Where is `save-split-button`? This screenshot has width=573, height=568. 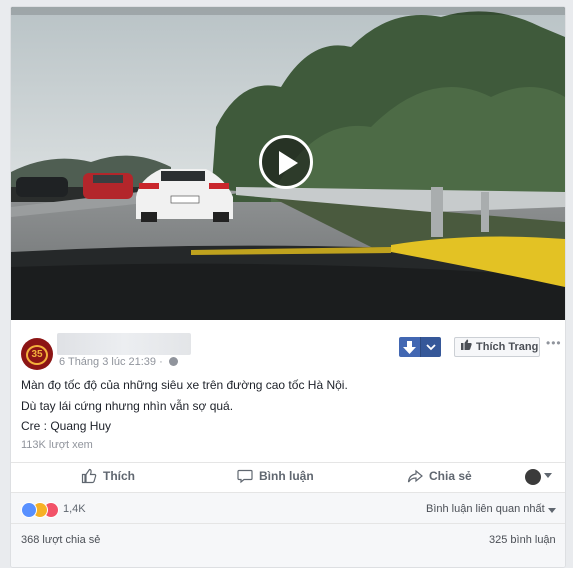 save-split-button is located at coordinates (420, 347).